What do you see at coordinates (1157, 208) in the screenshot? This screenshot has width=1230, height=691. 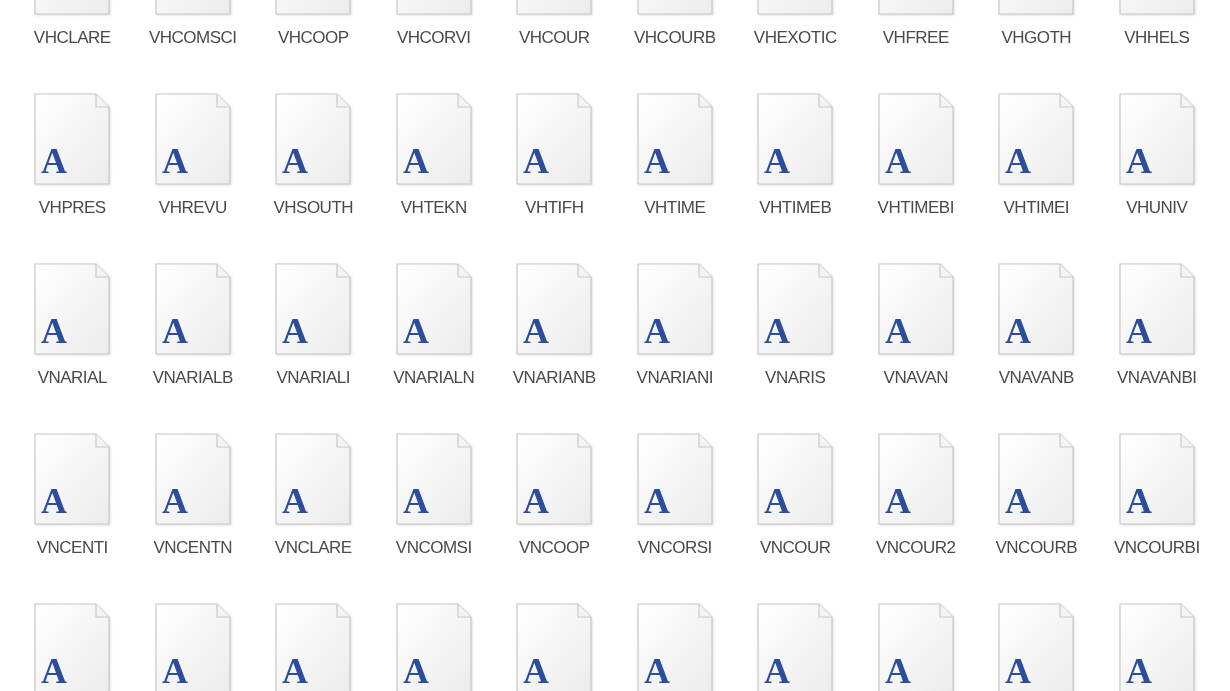 I see `file-name: VHUNIV` at bounding box center [1157, 208].